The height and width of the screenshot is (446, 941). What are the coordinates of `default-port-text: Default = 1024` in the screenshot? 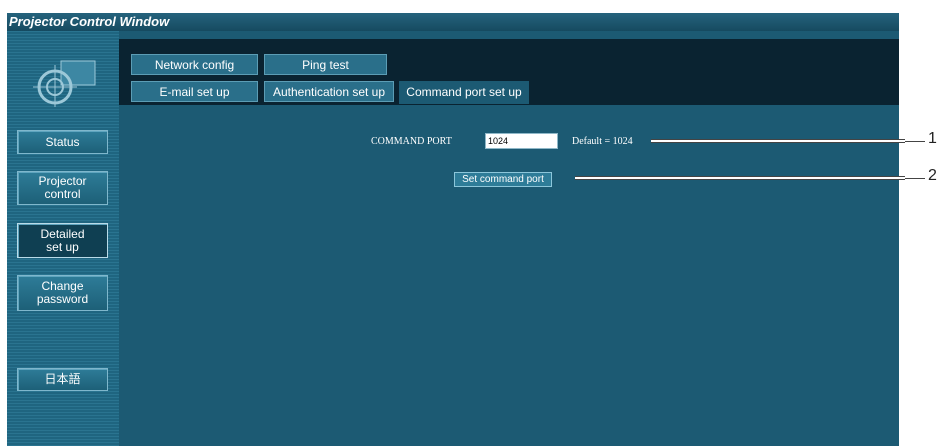 It's located at (602, 141).